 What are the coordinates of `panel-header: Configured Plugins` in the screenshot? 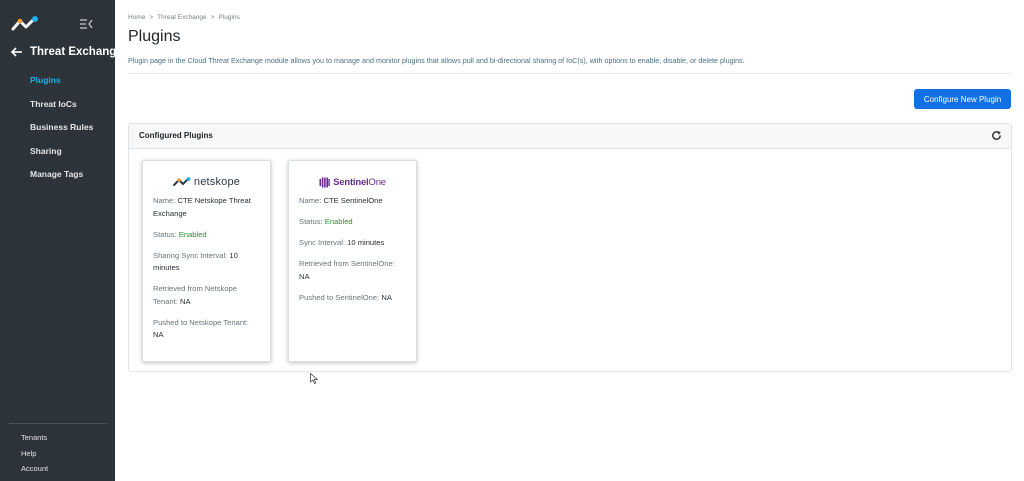 It's located at (570, 136).